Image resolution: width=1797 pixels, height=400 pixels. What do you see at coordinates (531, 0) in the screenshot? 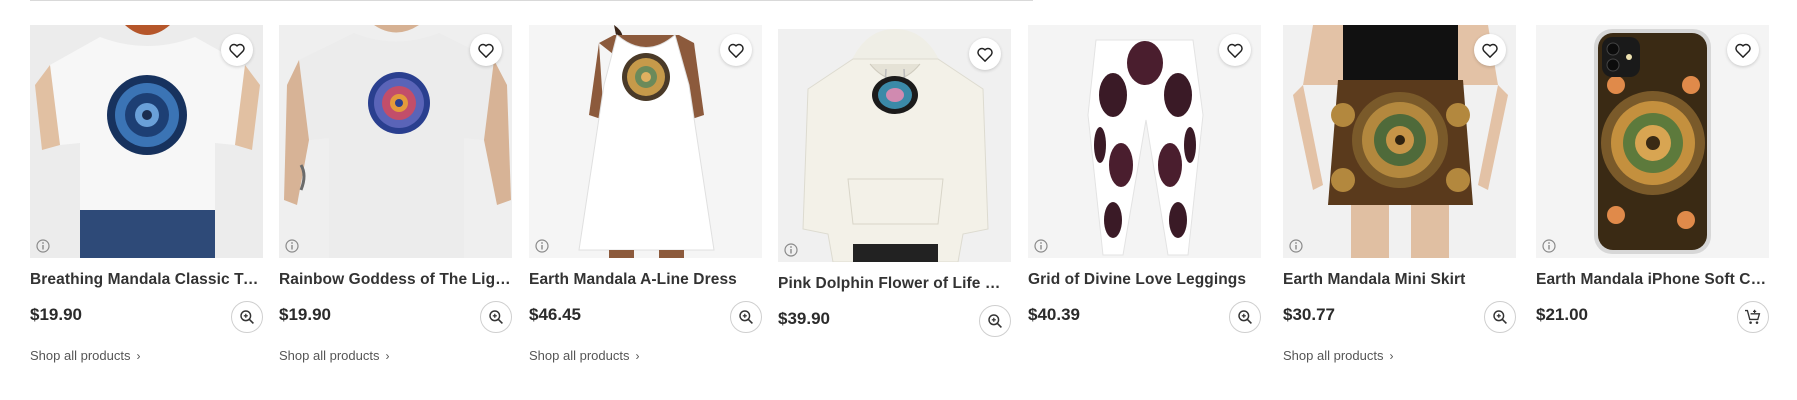
I see `top-divider` at bounding box center [531, 0].